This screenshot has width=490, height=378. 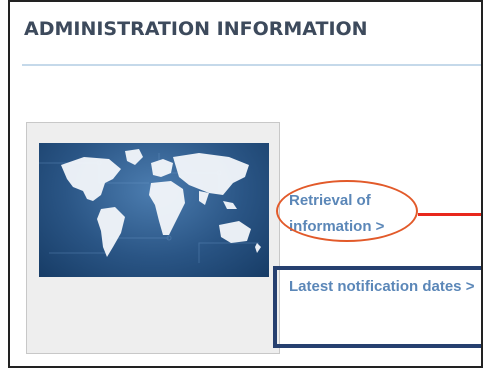 What do you see at coordinates (251, 65) in the screenshot?
I see `header-divider` at bounding box center [251, 65].